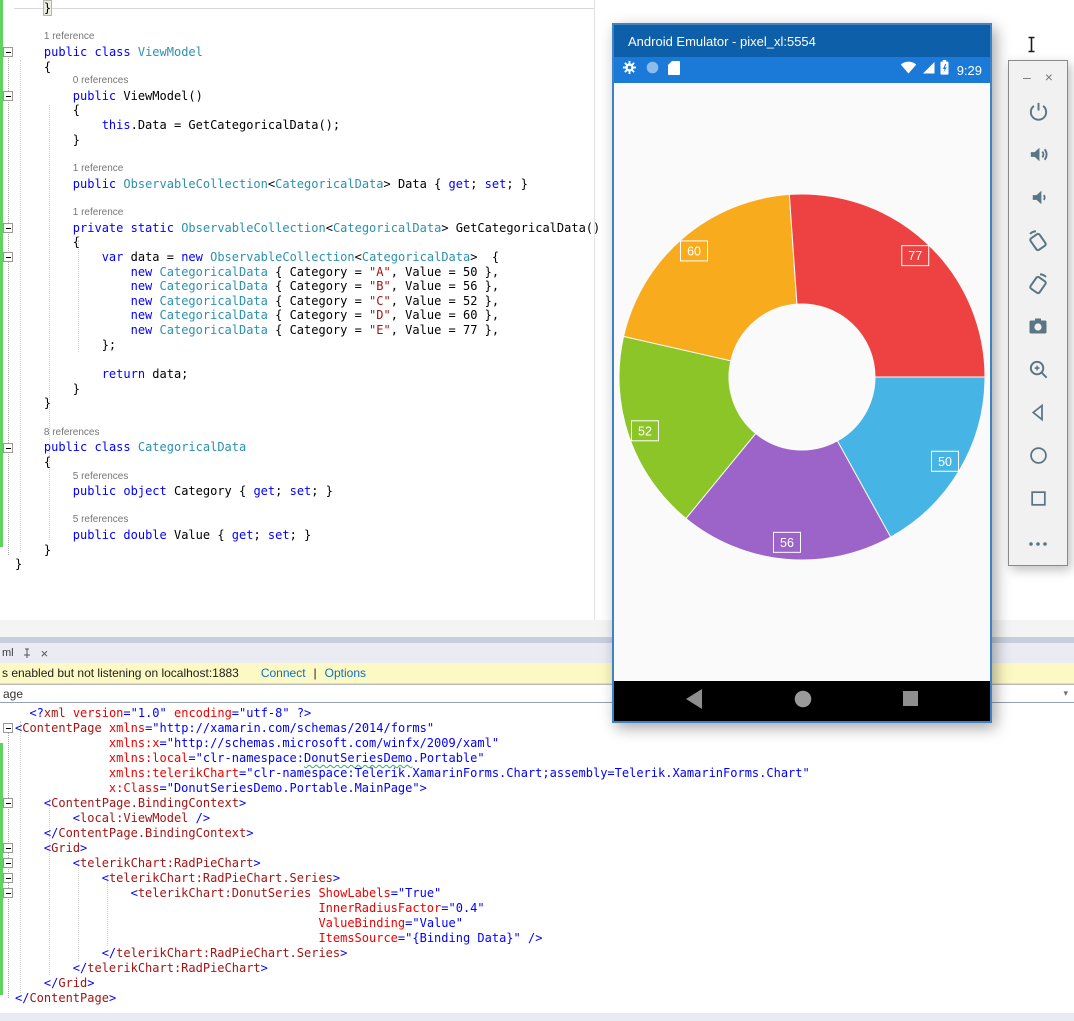  Describe the element at coordinates (283, 673) in the screenshot. I see `connect-link: Connect` at that location.